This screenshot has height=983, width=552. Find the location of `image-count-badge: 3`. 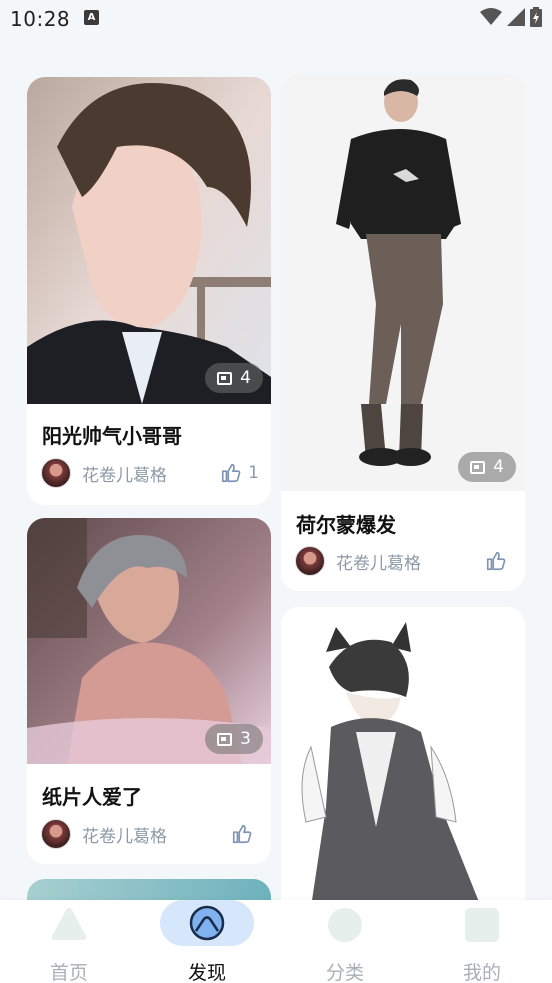

image-count-badge: 3 is located at coordinates (234, 739).